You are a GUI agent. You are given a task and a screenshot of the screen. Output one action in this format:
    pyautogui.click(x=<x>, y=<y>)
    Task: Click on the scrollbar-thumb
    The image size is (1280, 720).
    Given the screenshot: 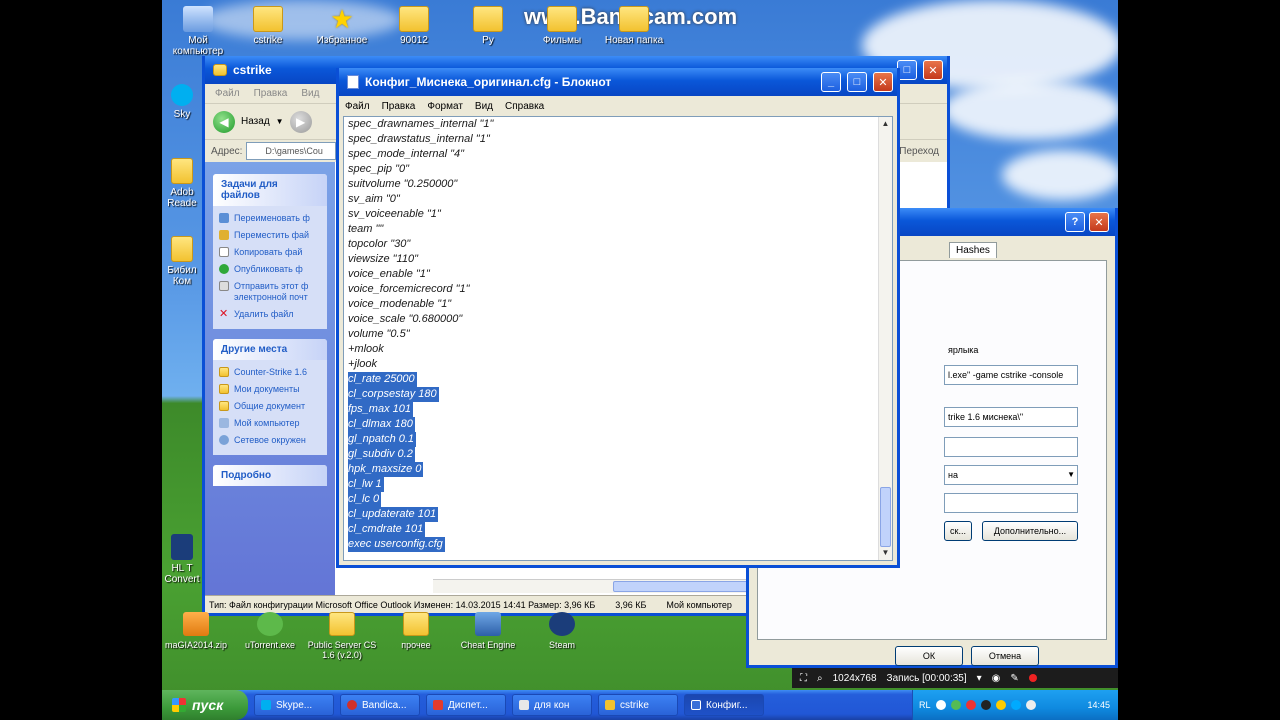 What is the action you would take?
    pyautogui.click(x=885, y=517)
    